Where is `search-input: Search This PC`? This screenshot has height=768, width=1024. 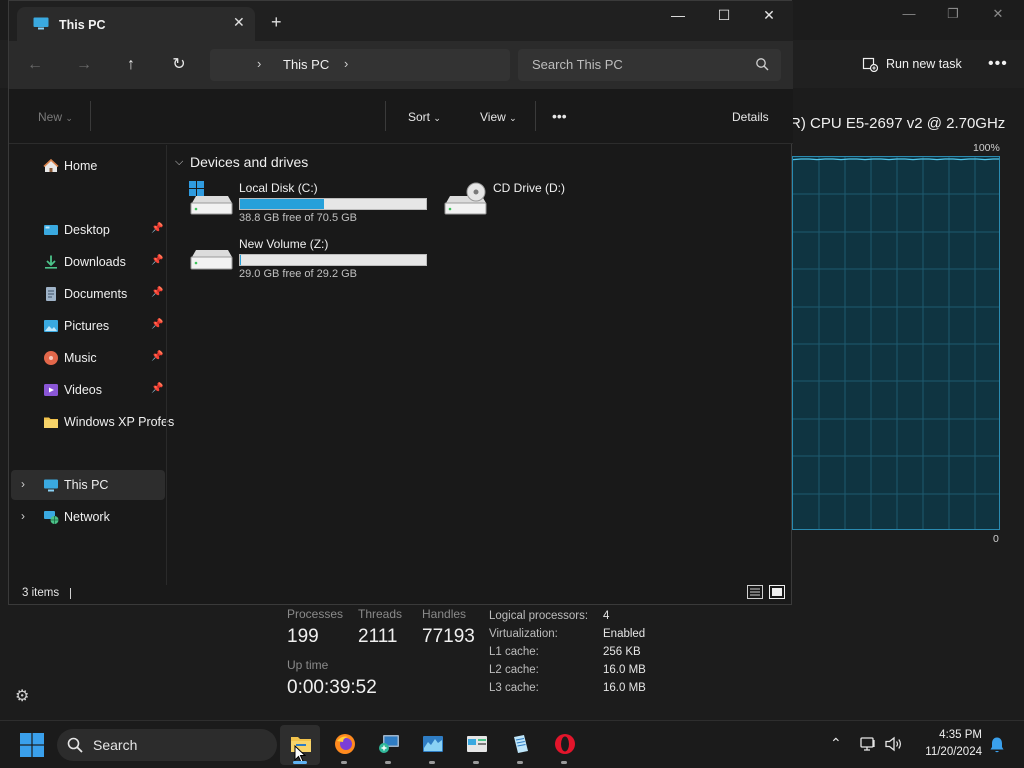
search-input: Search This PC is located at coordinates (649, 65).